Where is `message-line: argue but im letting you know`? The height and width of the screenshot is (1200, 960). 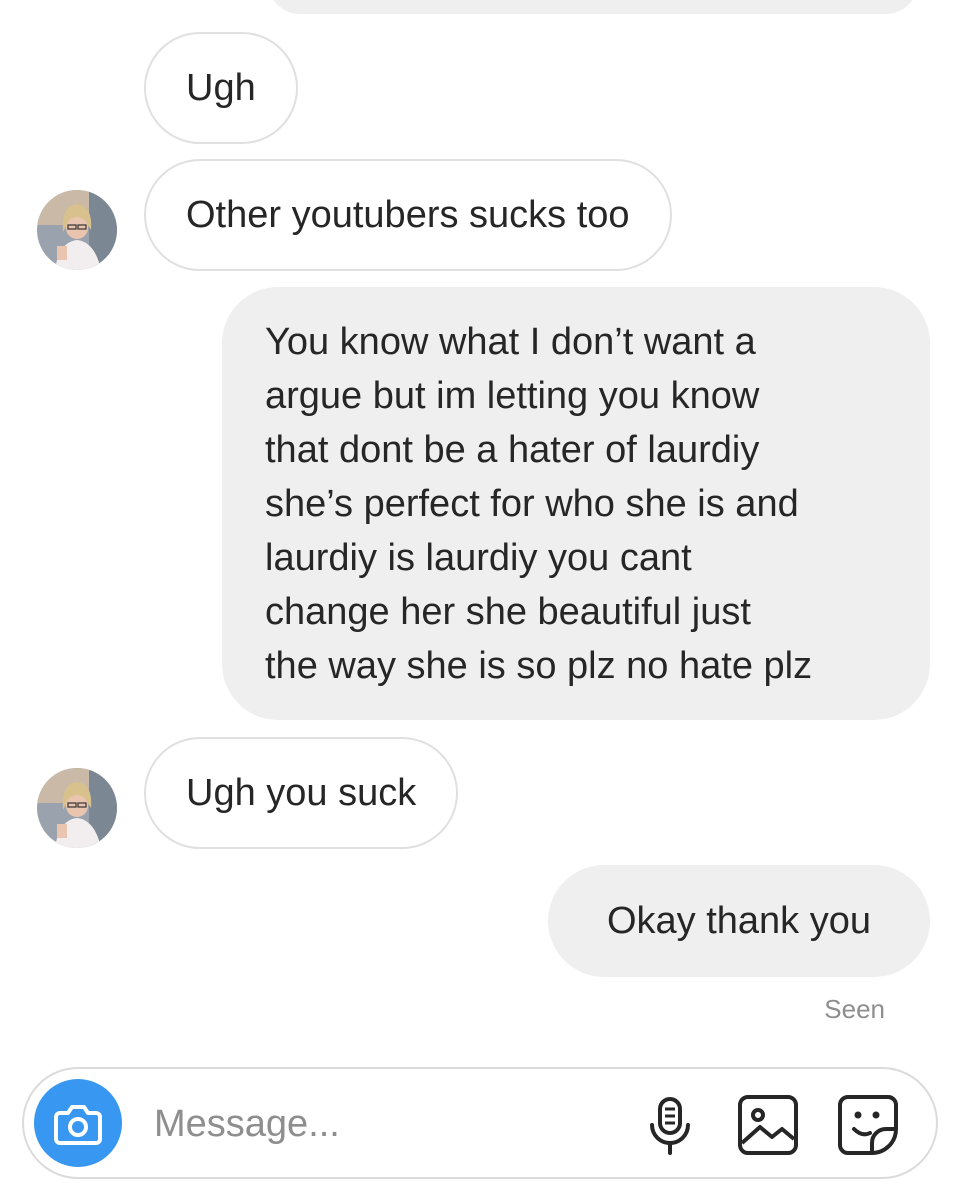
message-line: argue but im letting you know is located at coordinates (512, 396).